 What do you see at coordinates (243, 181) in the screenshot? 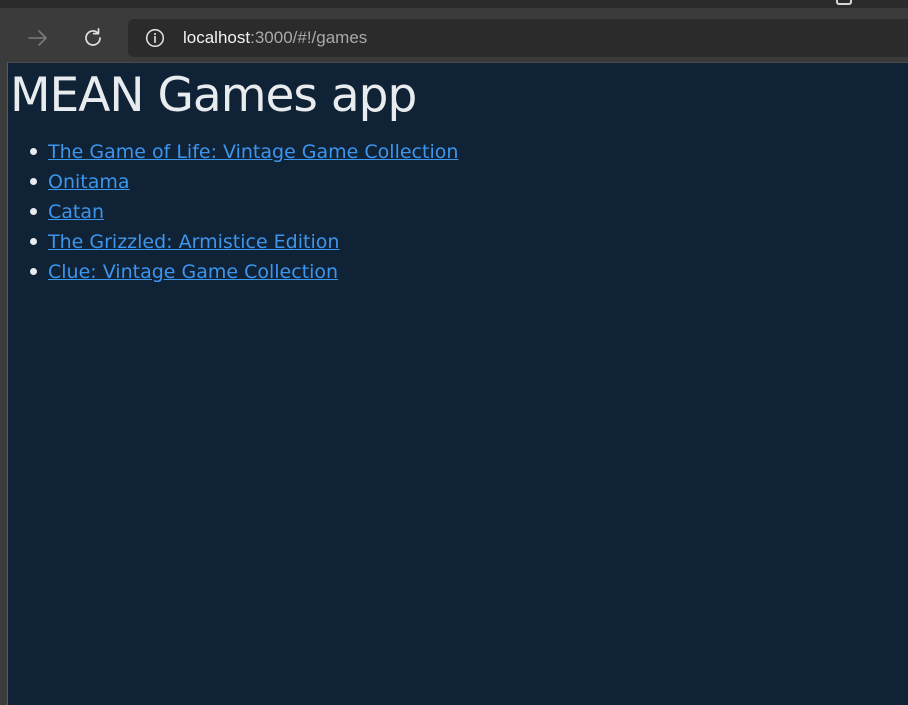
I see `list-item: Onitama` at bounding box center [243, 181].